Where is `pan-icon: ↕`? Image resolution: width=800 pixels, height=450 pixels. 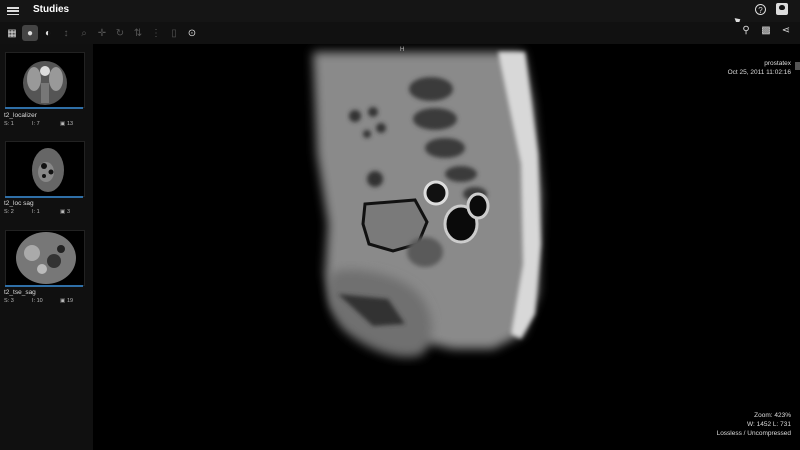
pan-icon: ↕ is located at coordinates (66, 33).